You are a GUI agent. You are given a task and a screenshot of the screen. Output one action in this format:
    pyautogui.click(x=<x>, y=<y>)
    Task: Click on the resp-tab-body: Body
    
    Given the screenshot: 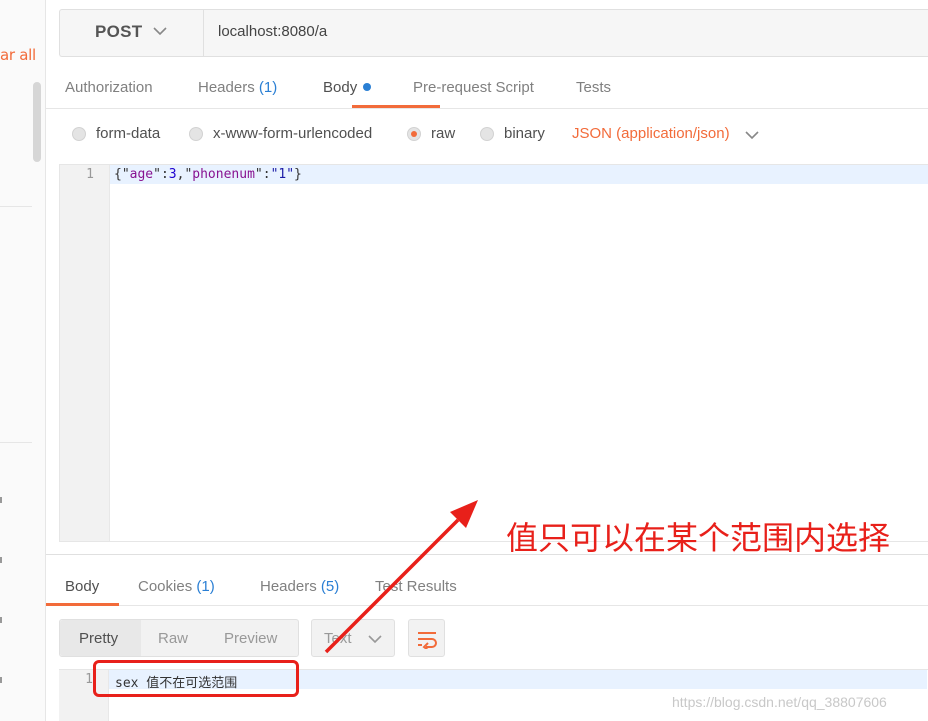 What is the action you would take?
    pyautogui.click(x=82, y=586)
    